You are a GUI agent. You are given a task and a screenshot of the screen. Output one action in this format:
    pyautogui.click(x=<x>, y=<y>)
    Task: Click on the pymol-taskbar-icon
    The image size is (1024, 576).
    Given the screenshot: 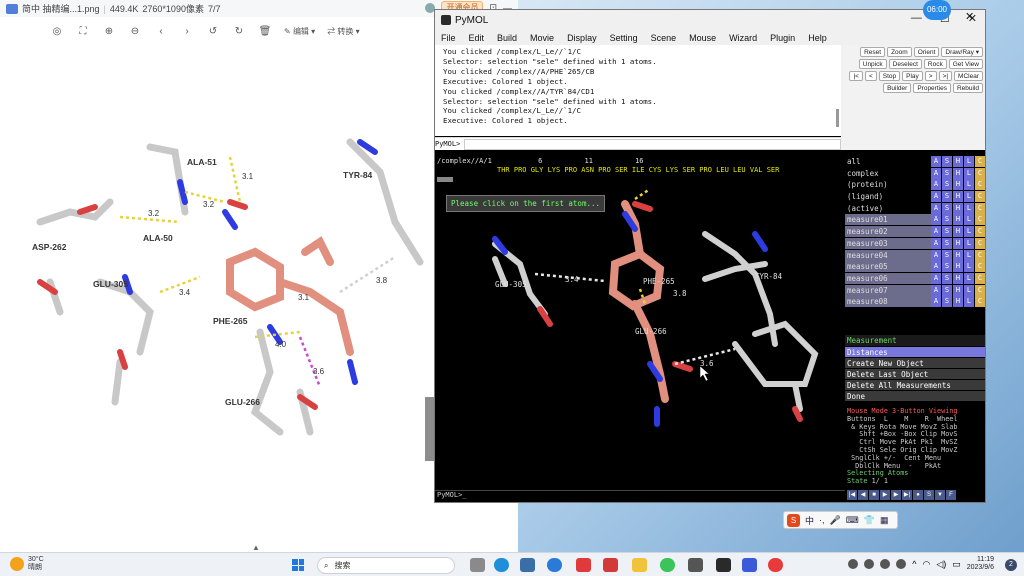 What is the action you would take?
    pyautogui.click(x=723, y=565)
    